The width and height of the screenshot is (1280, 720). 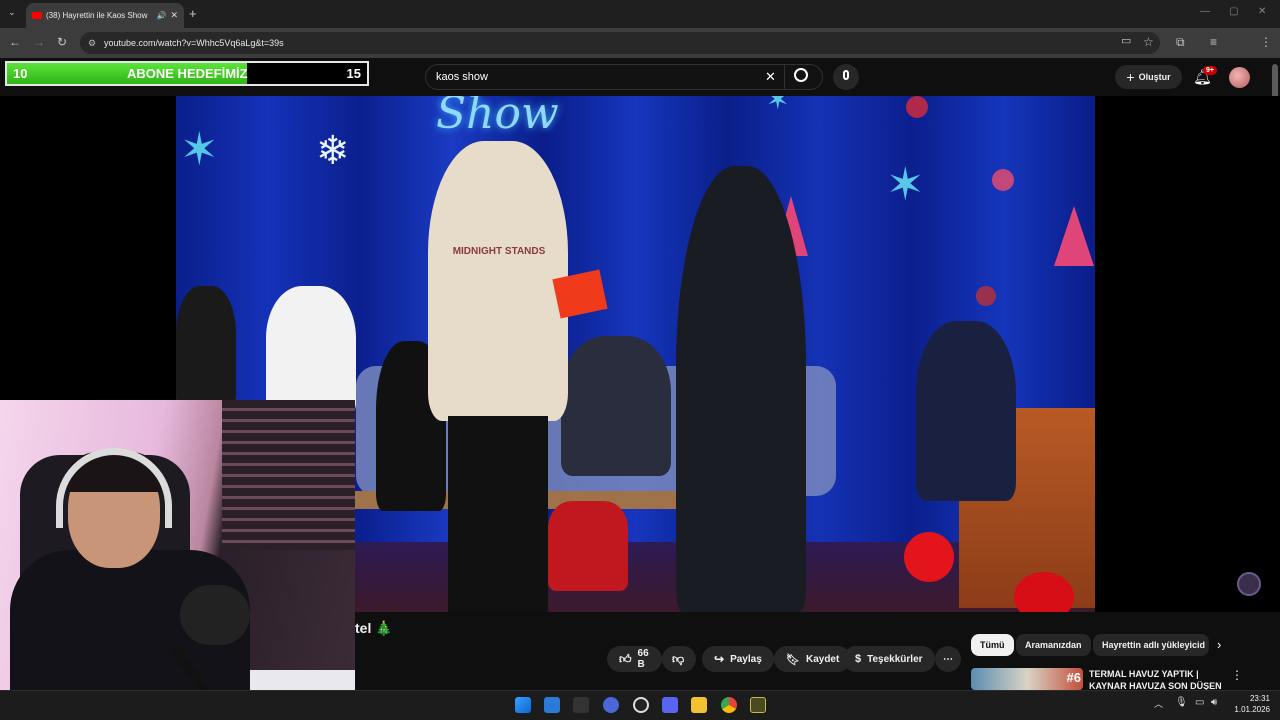 I want to click on chip-from-search: Aramanızdan, so click(x=1053, y=645).